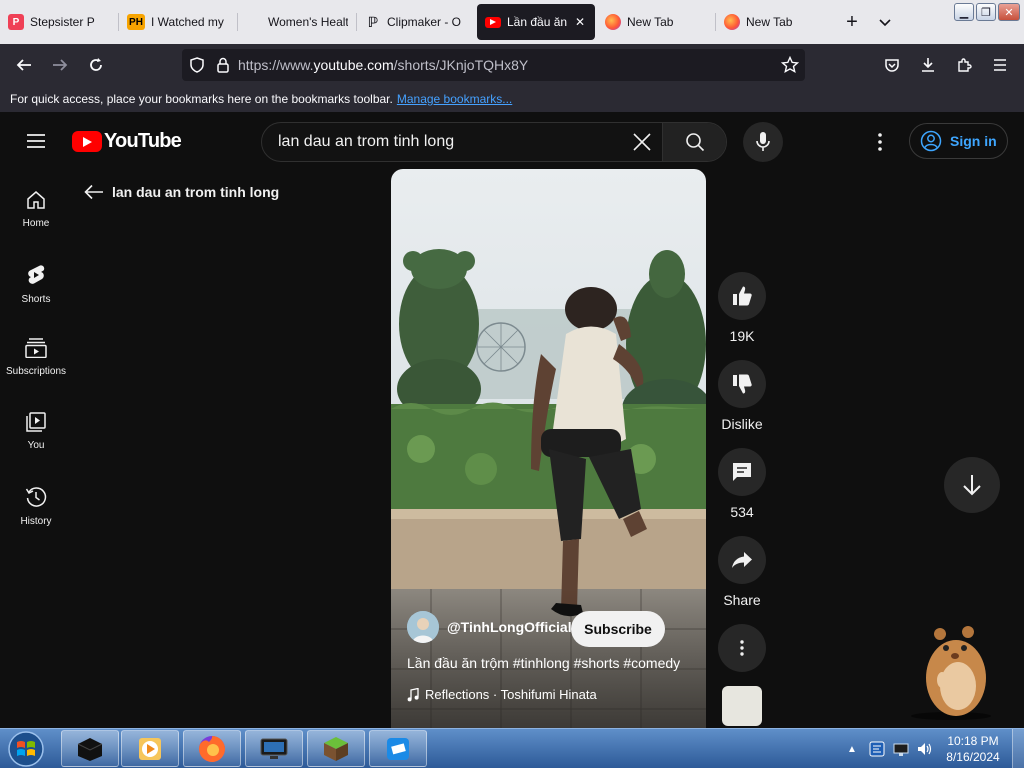  What do you see at coordinates (413, 694) in the screenshot?
I see `music-note-icon` at bounding box center [413, 694].